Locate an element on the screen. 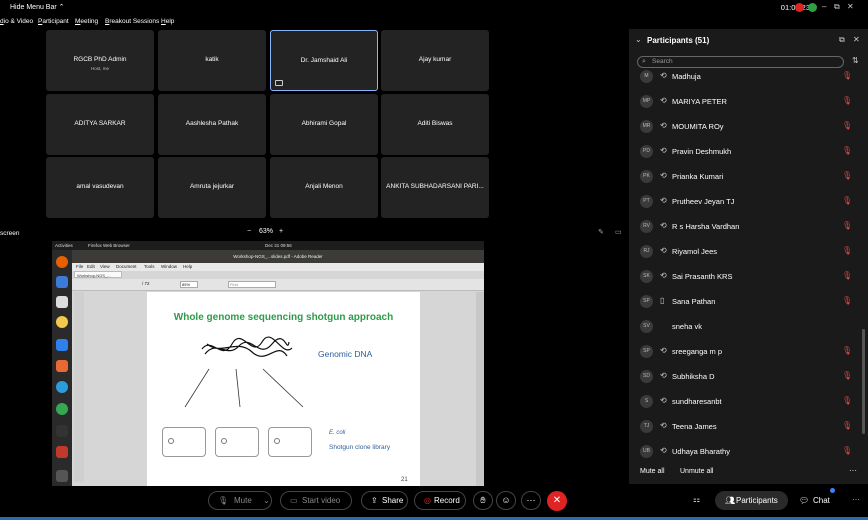 This screenshot has width=868, height=520. raise-hand-button: ✋︎ is located at coordinates (483, 500).